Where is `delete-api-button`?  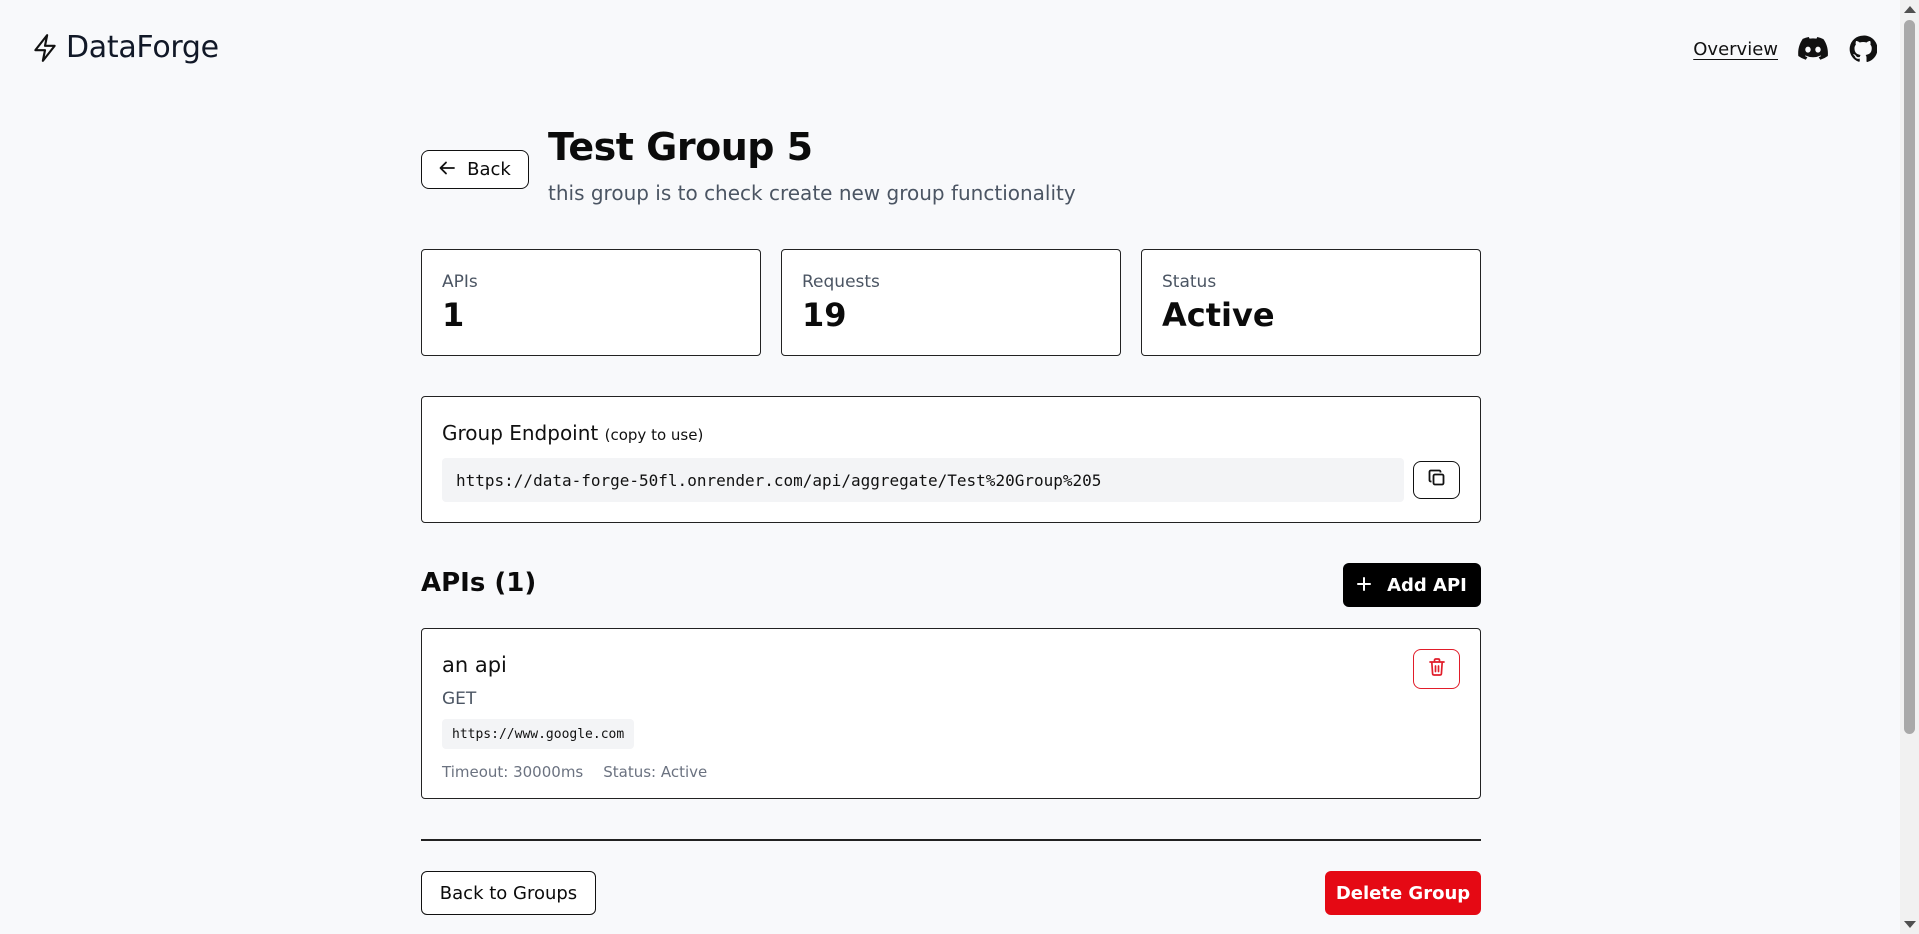
delete-api-button is located at coordinates (1436, 669).